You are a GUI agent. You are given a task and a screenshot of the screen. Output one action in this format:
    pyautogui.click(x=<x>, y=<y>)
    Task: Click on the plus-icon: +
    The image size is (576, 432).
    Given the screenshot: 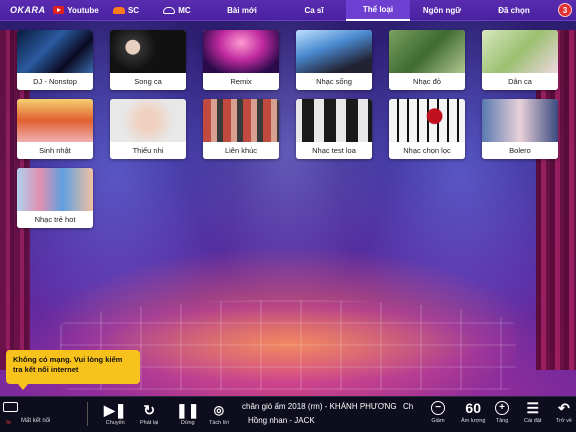 What is the action you would take?
    pyautogui.click(x=502, y=408)
    